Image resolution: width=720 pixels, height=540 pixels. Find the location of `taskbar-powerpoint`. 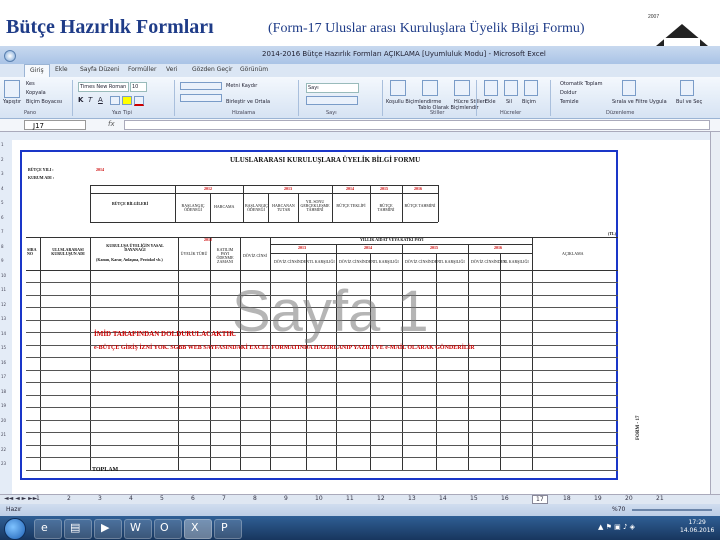

taskbar-powerpoint is located at coordinates (228, 529).